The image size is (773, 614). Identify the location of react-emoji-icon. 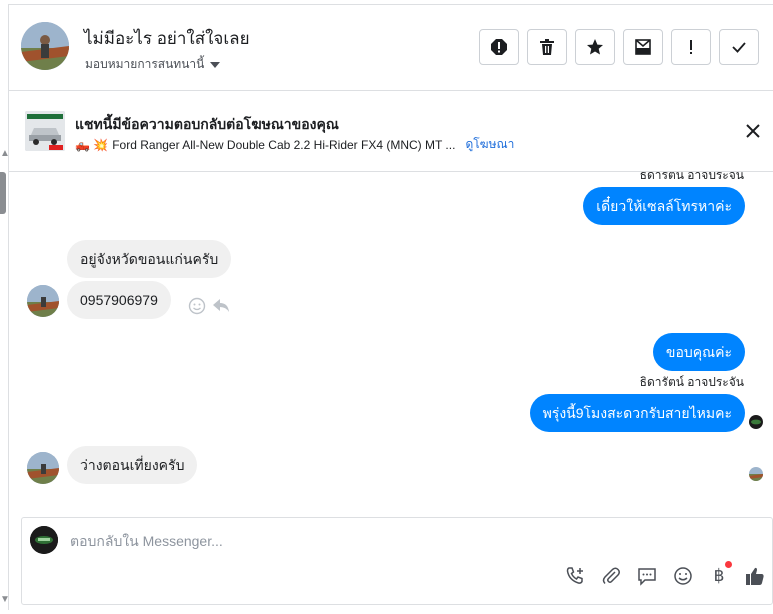
(197, 306).